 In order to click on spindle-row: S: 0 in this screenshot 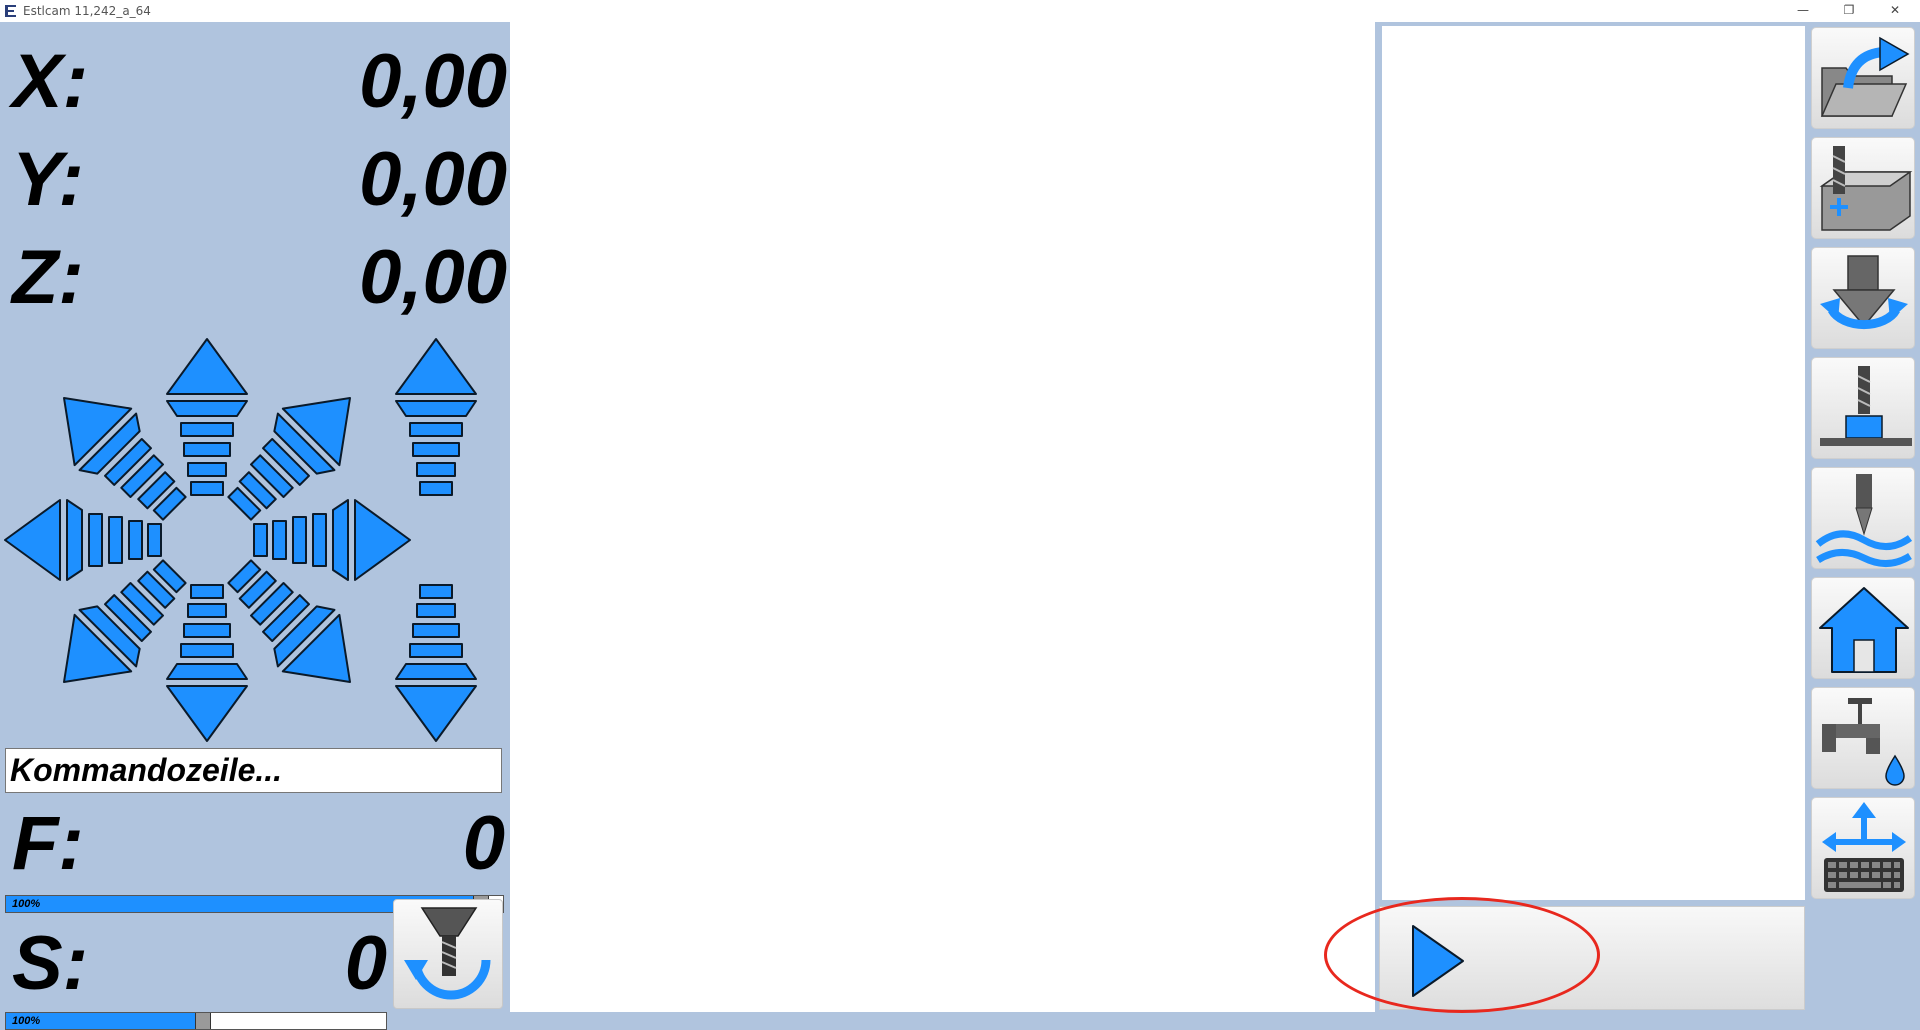, I will do `click(197, 964)`.